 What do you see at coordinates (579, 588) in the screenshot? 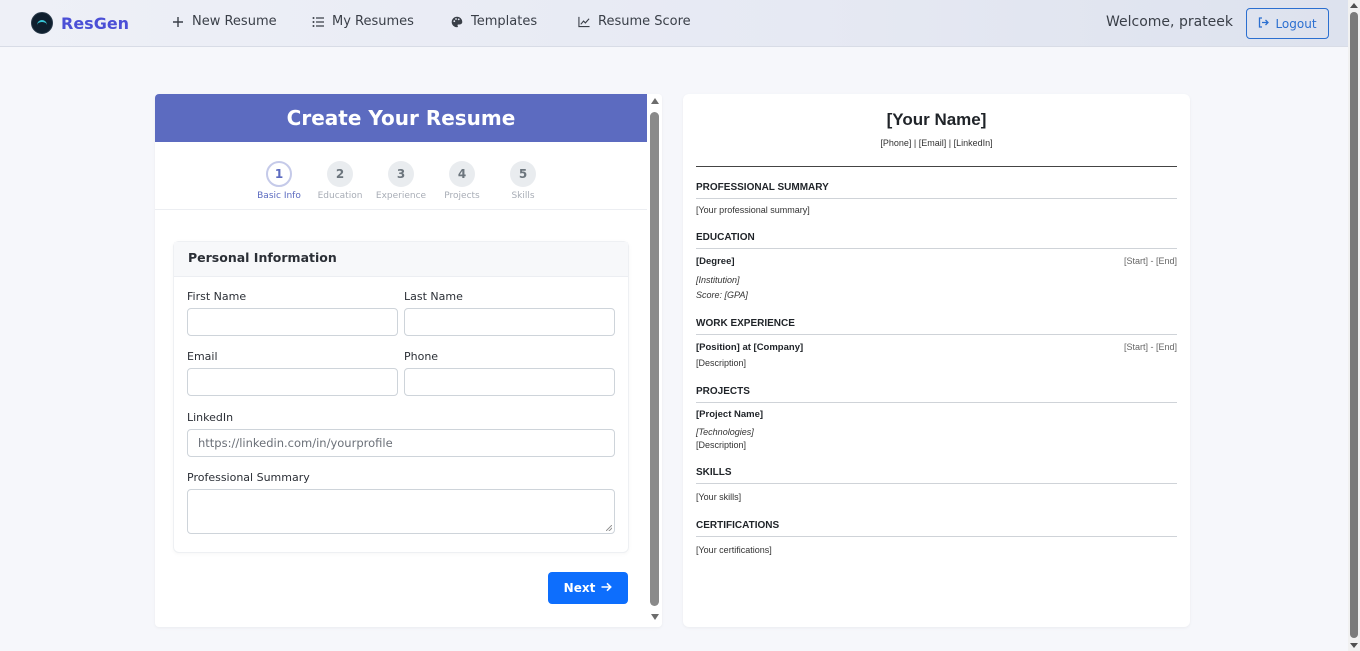
I see `next-label: Next` at bounding box center [579, 588].